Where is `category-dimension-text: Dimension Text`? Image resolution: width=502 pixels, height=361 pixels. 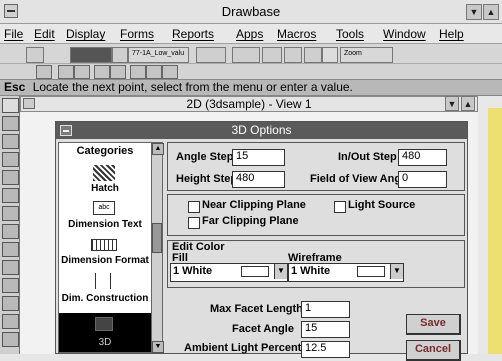 category-dimension-text: Dimension Text is located at coordinates (105, 224).